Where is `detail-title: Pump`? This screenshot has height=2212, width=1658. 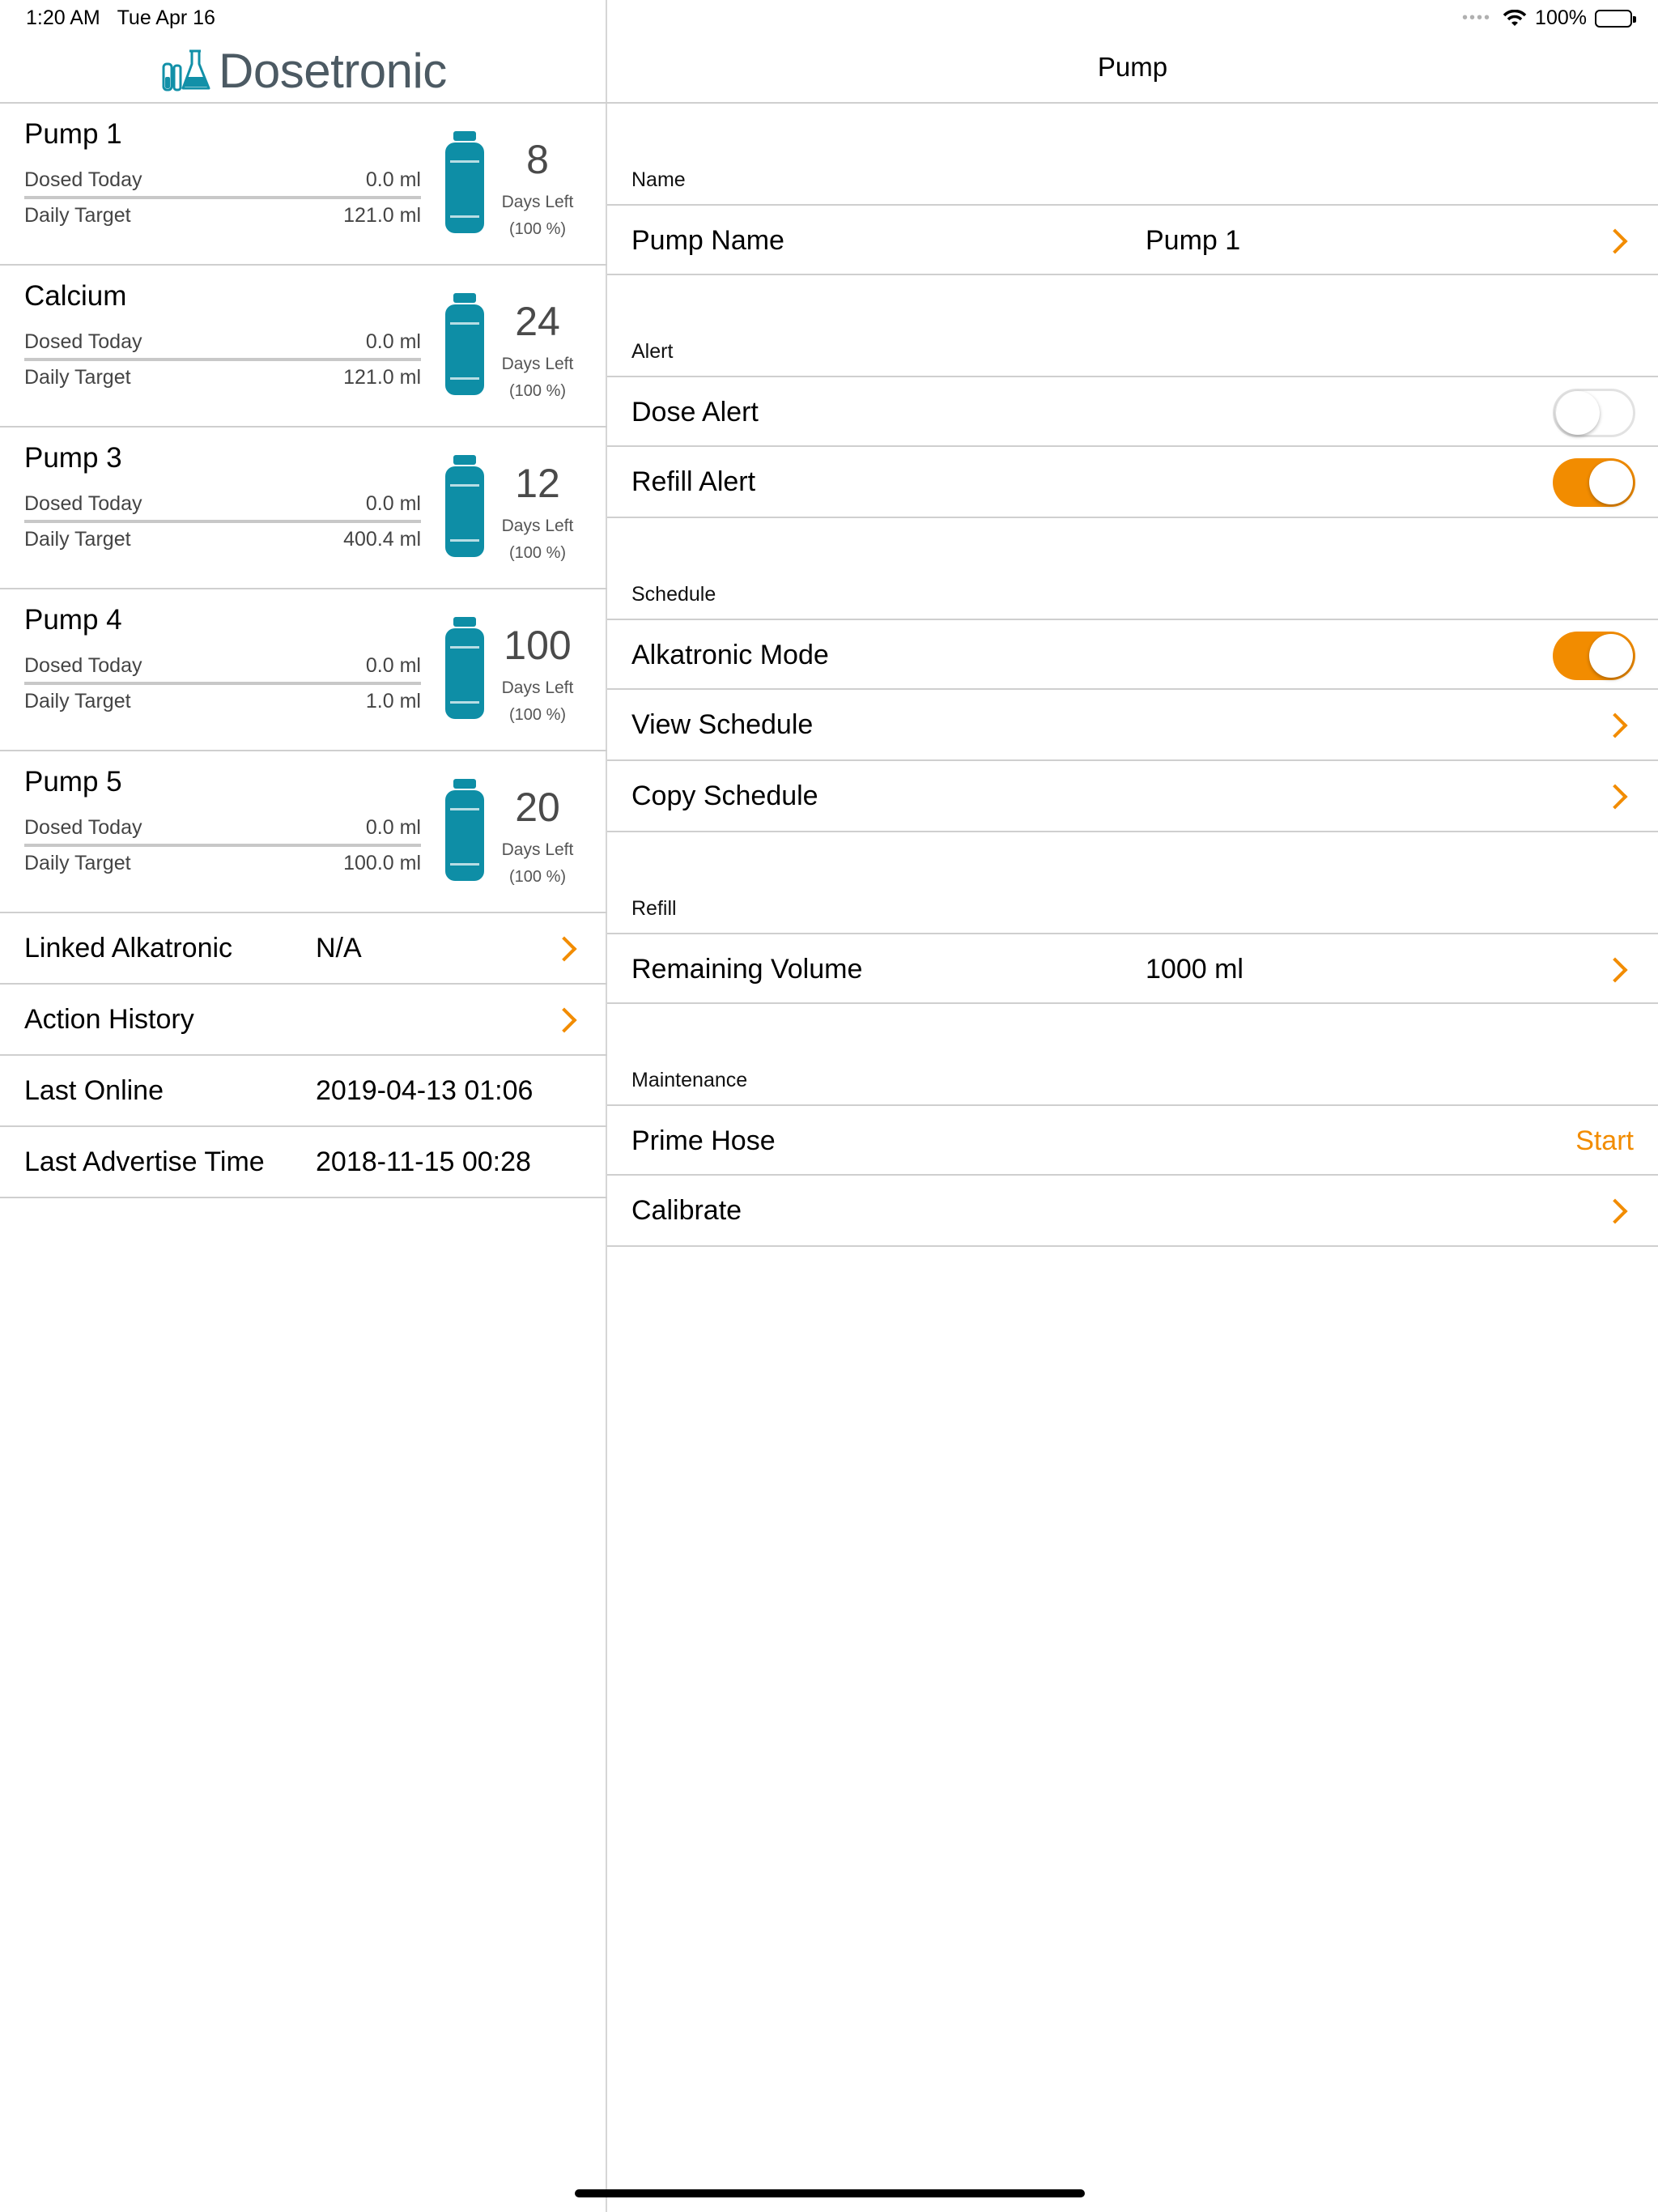 detail-title: Pump is located at coordinates (1132, 67).